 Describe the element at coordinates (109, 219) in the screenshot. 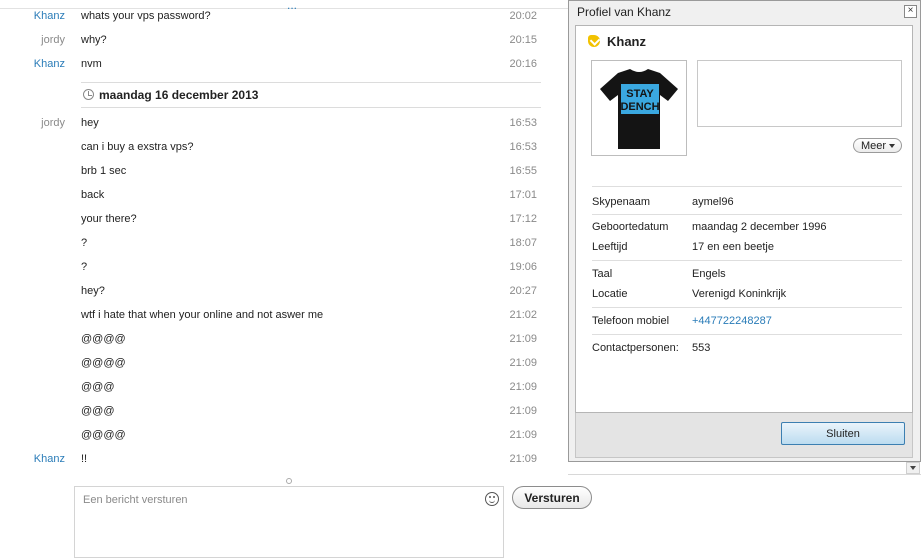

I see `message-text: your there?` at that location.